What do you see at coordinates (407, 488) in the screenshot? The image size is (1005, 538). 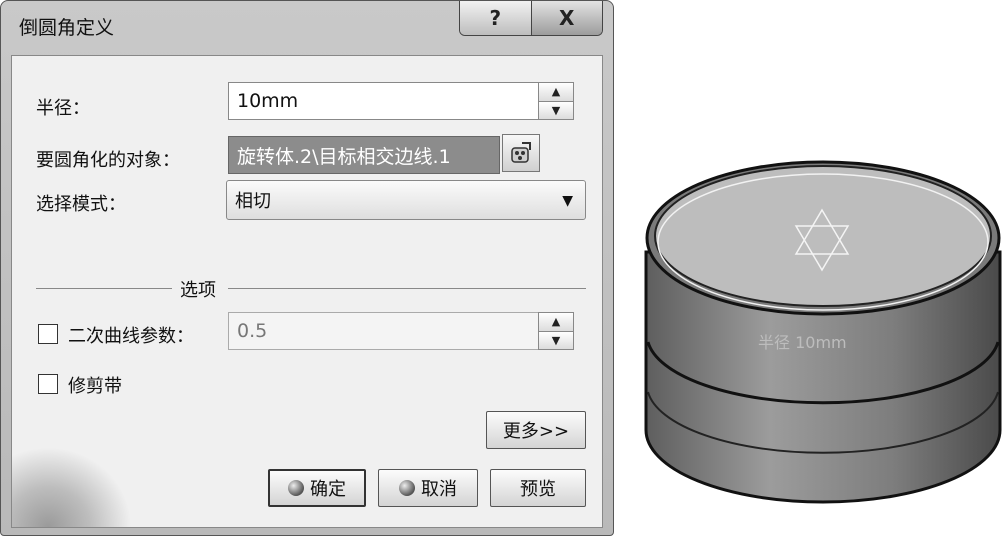 I see `cancel-ball-icon` at bounding box center [407, 488].